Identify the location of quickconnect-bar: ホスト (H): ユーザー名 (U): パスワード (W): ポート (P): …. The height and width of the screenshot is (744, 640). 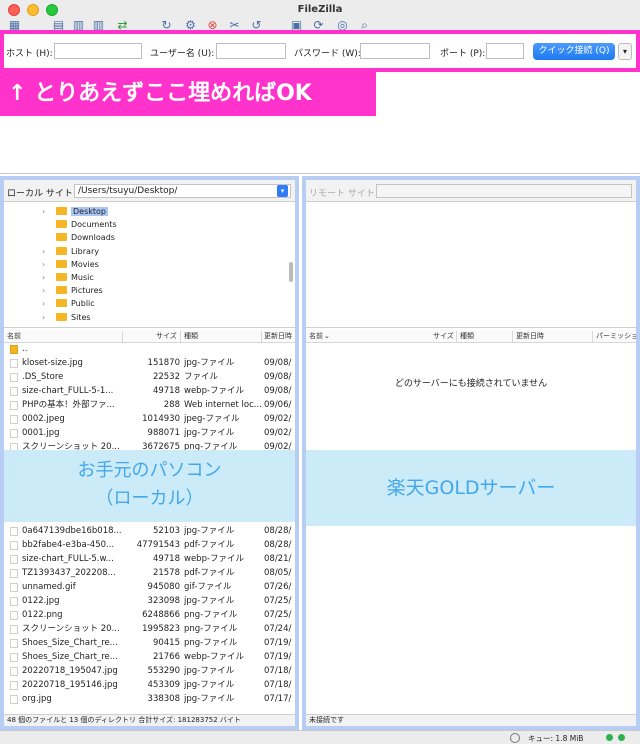
(320, 51).